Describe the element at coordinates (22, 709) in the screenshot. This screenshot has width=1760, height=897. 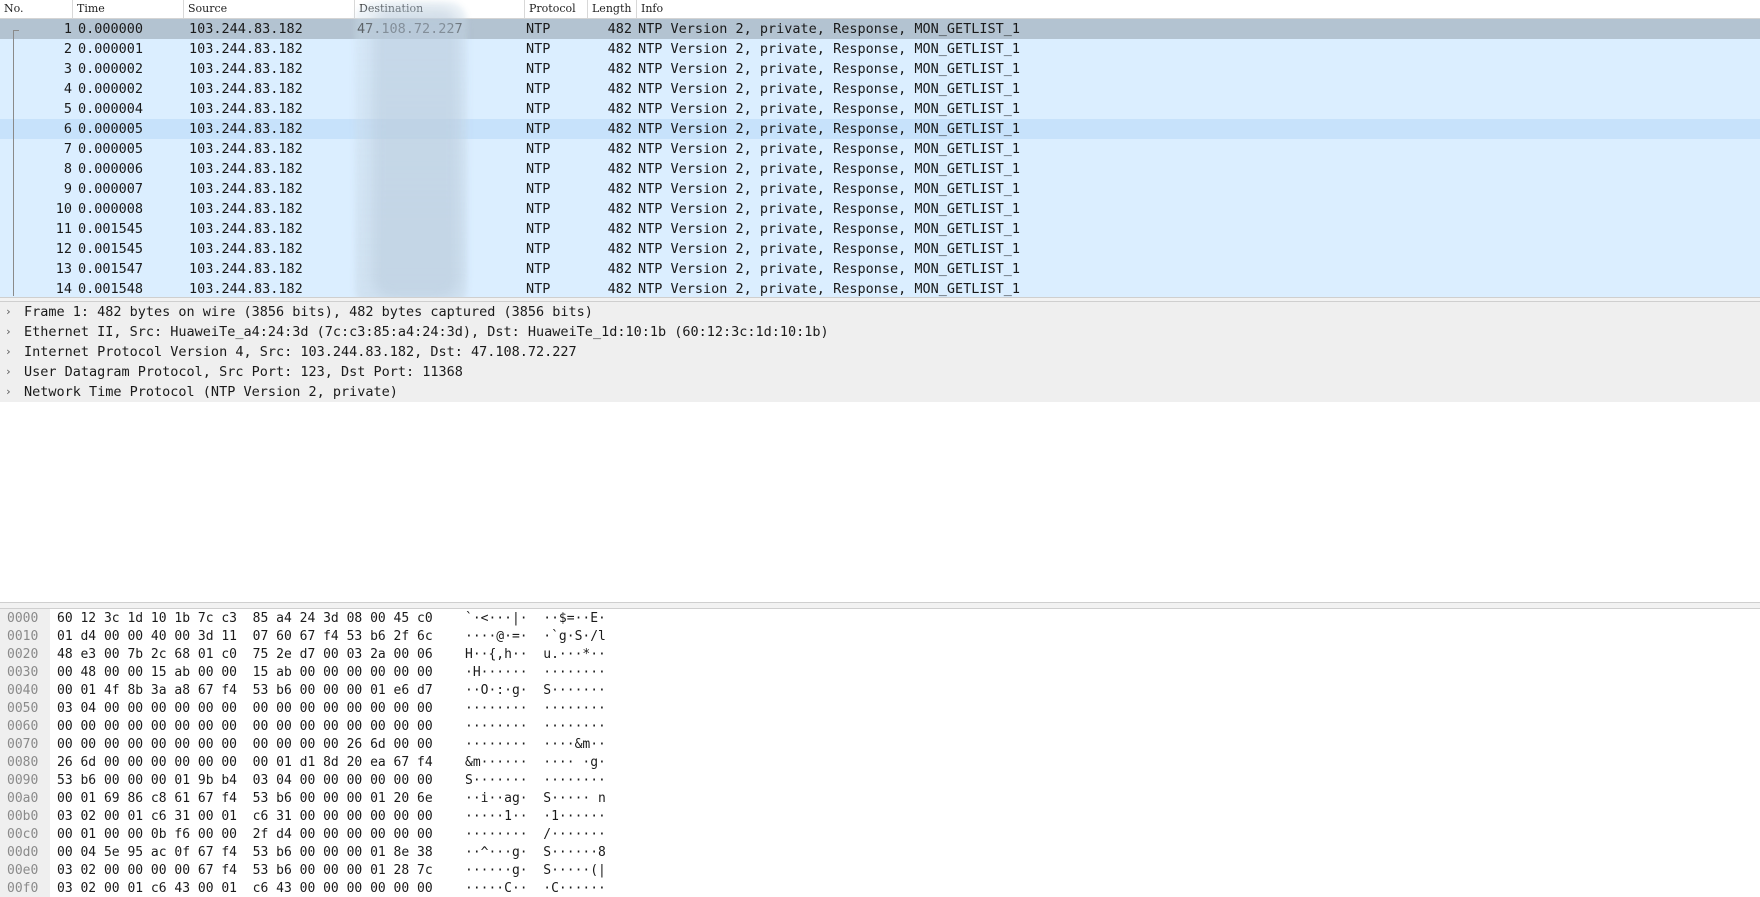
I see `hex-offset: 0050` at that location.